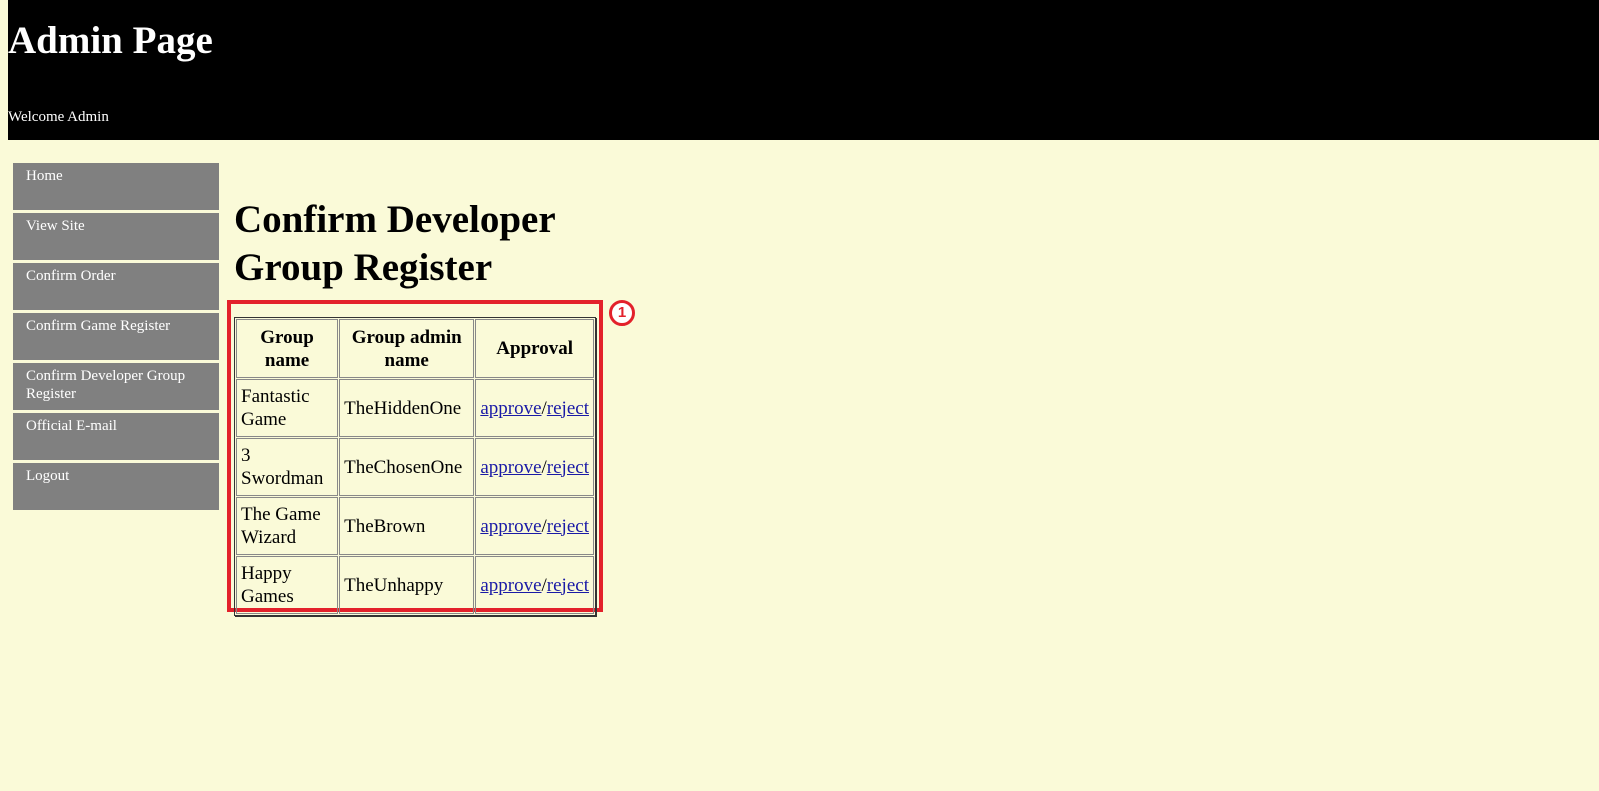 The height and width of the screenshot is (791, 1599). I want to click on sidebar-item-confirm-order: Confirm Order, so click(116, 286).